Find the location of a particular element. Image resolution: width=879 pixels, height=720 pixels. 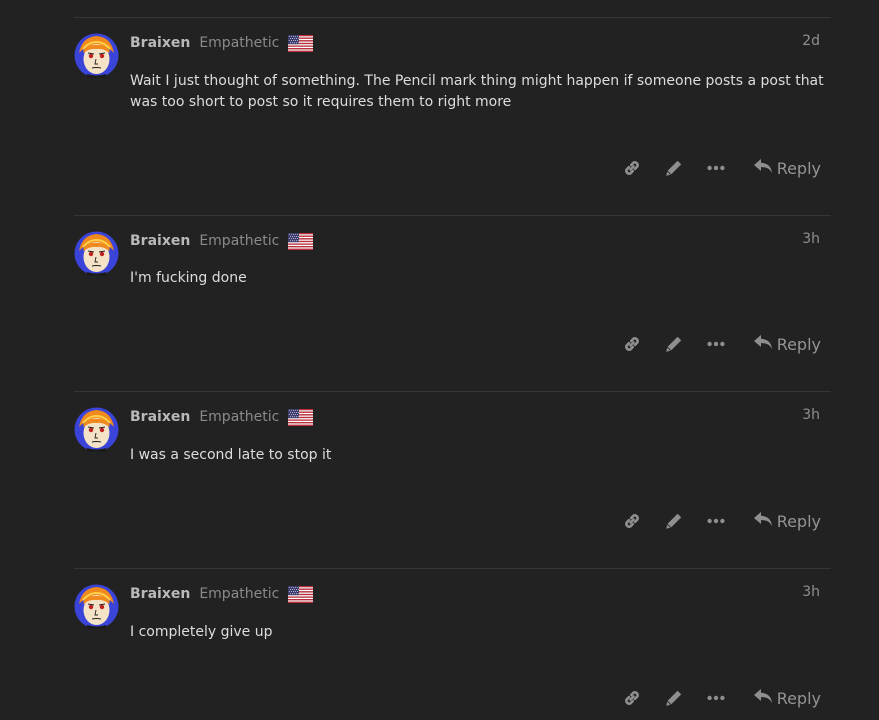

post-body: I'm fucking done is located at coordinates (188, 278).